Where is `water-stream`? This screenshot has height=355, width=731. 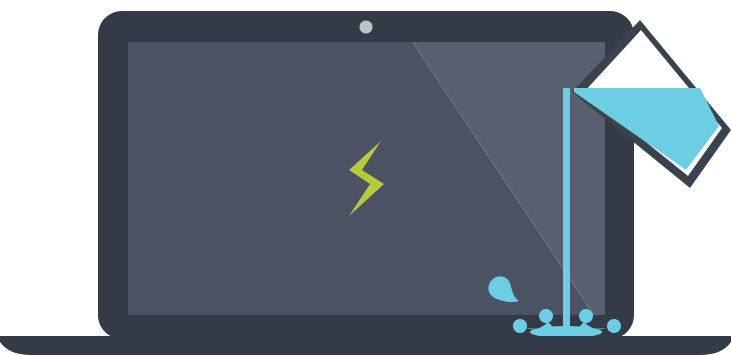 water-stream is located at coordinates (566, 211).